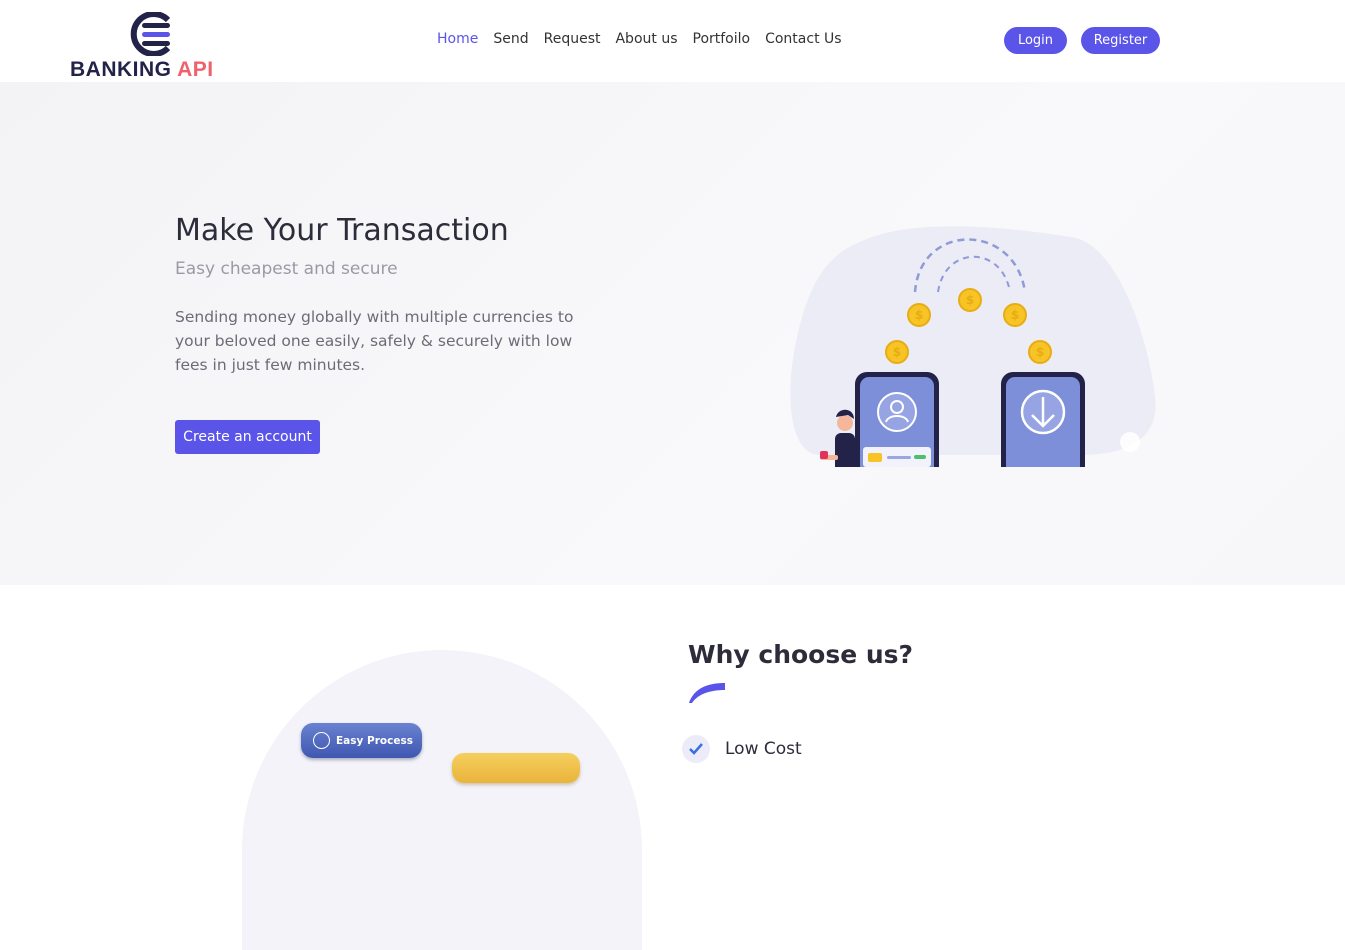 This screenshot has width=1345, height=950. I want to click on yellow-badge, so click(516, 768).